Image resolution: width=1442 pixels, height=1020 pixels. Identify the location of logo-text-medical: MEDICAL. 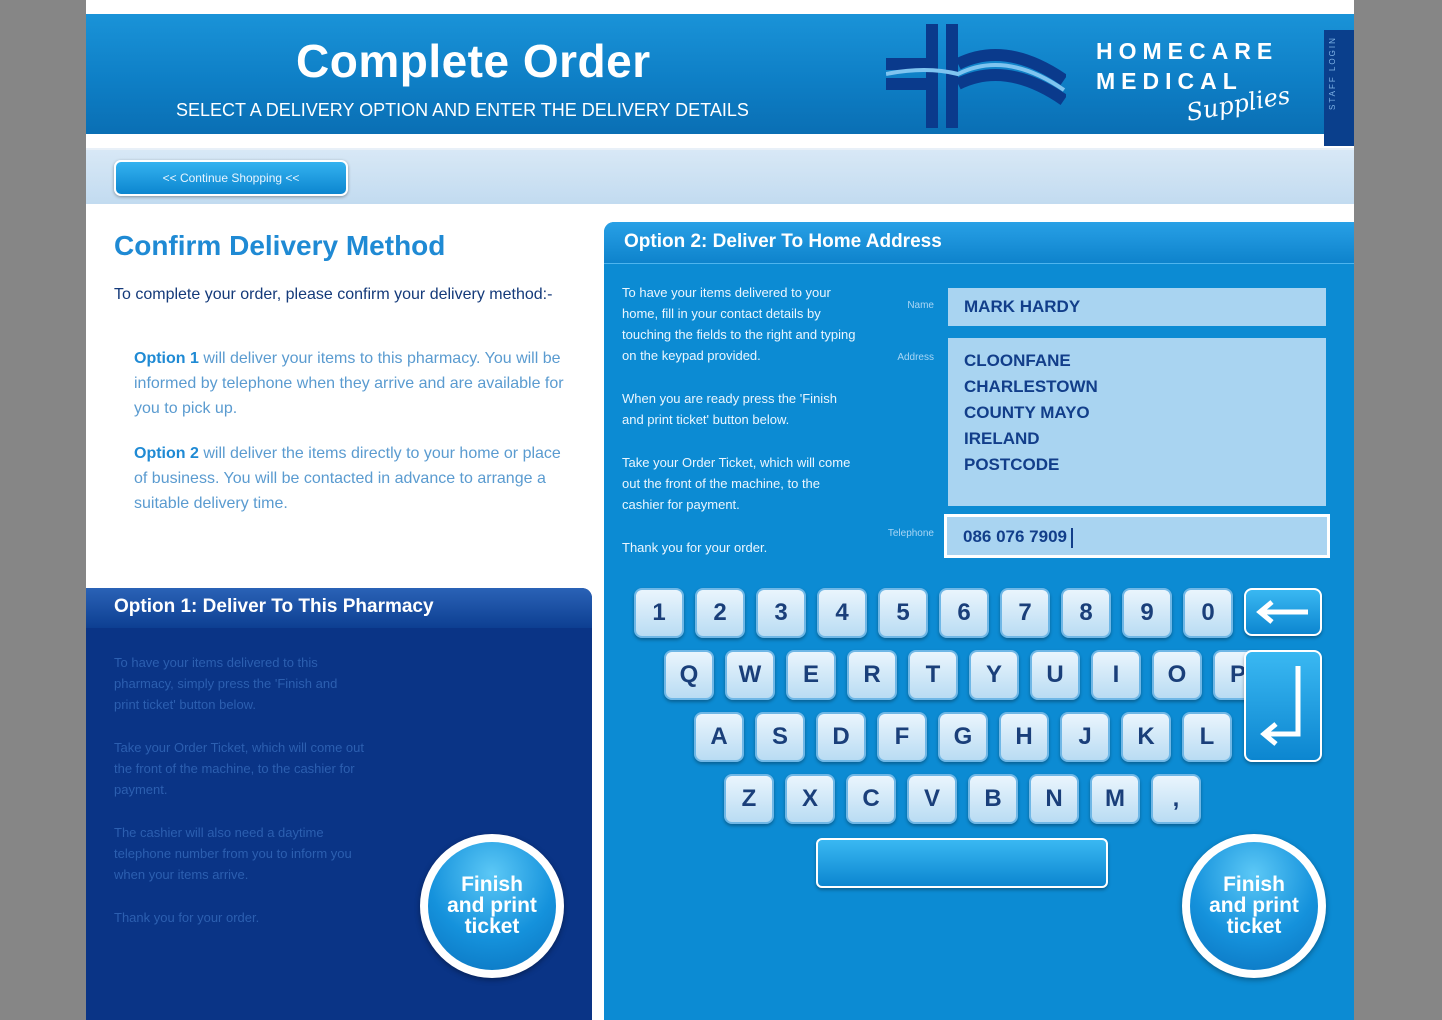
(1169, 81).